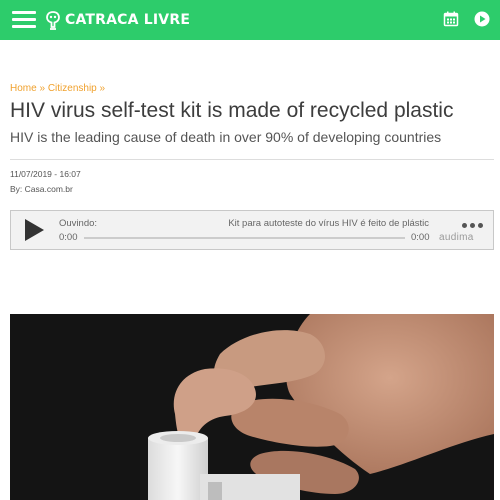 This screenshot has height=500, width=500. What do you see at coordinates (456, 237) in the screenshot?
I see `audima-brand: audima` at bounding box center [456, 237].